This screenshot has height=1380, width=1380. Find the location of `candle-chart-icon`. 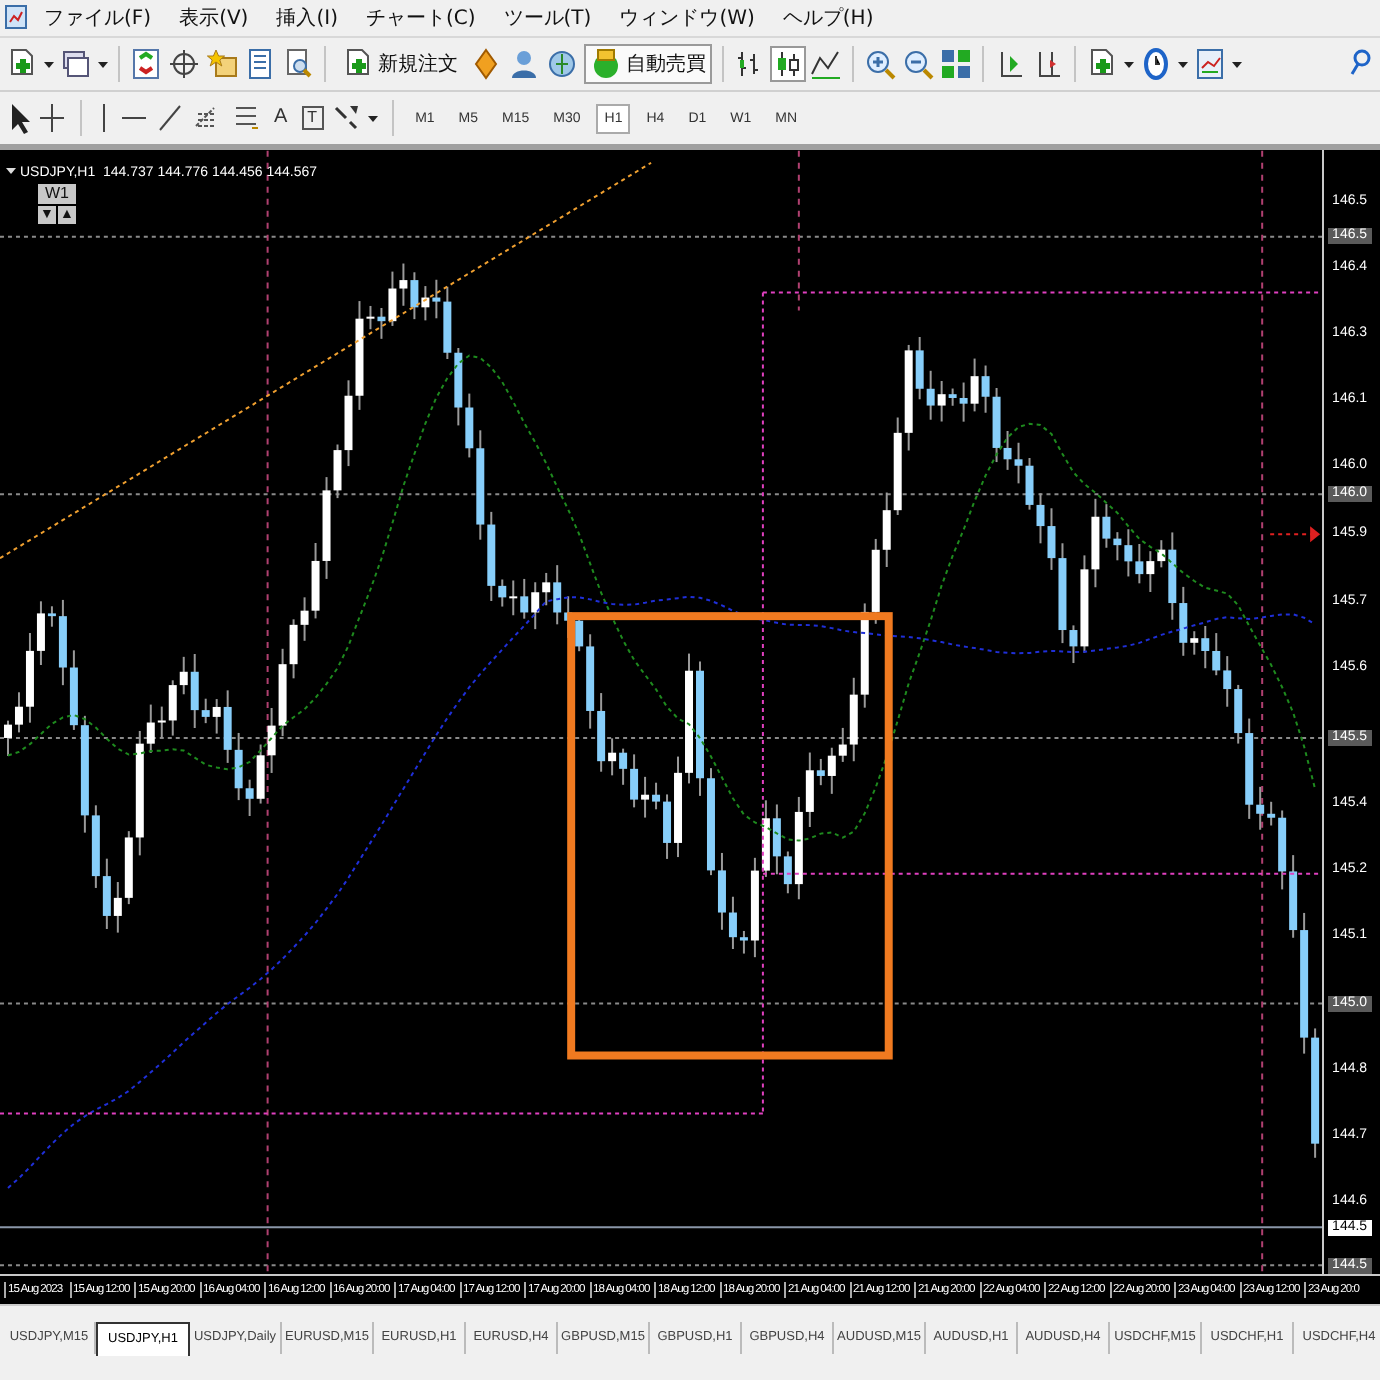

candle-chart-icon is located at coordinates (788, 64).